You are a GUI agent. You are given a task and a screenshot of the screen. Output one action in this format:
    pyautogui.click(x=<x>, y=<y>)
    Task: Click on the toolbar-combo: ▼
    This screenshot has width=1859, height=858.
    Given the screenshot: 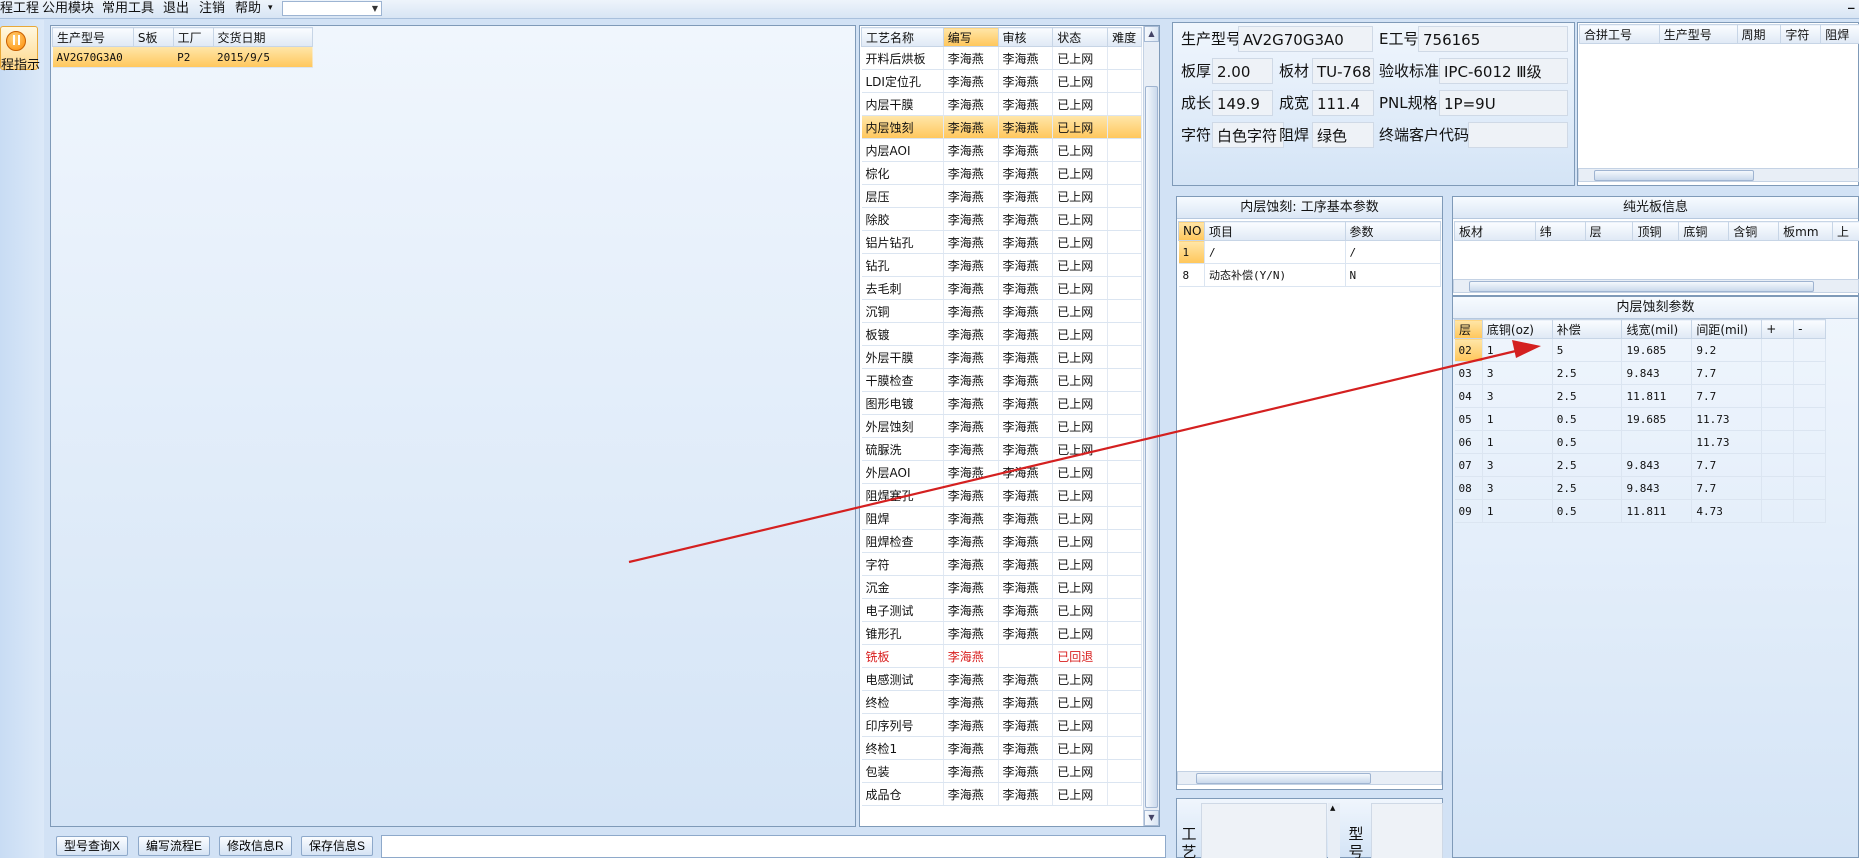 What is the action you would take?
    pyautogui.click(x=332, y=8)
    